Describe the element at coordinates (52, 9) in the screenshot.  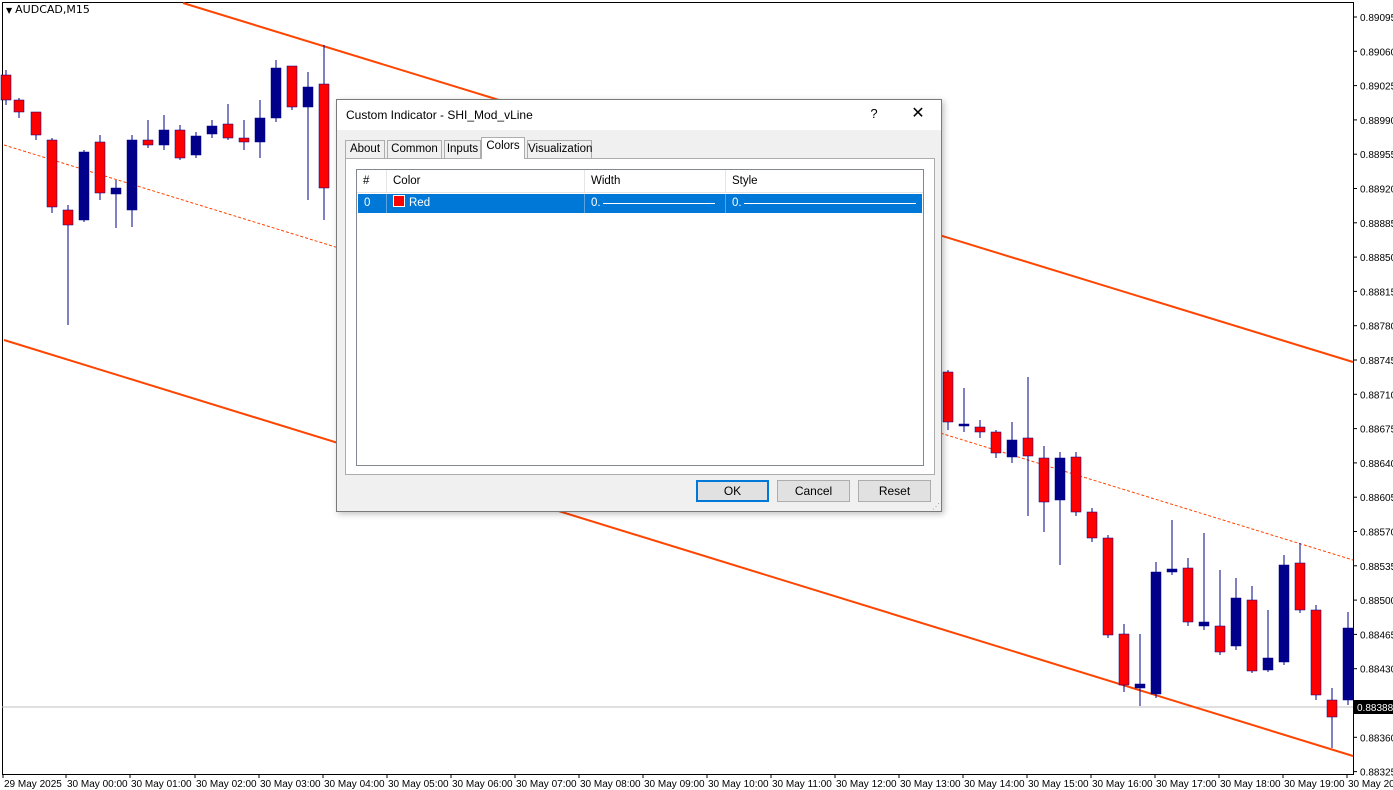
I see `symbol-text: AUDCAD,M15` at that location.